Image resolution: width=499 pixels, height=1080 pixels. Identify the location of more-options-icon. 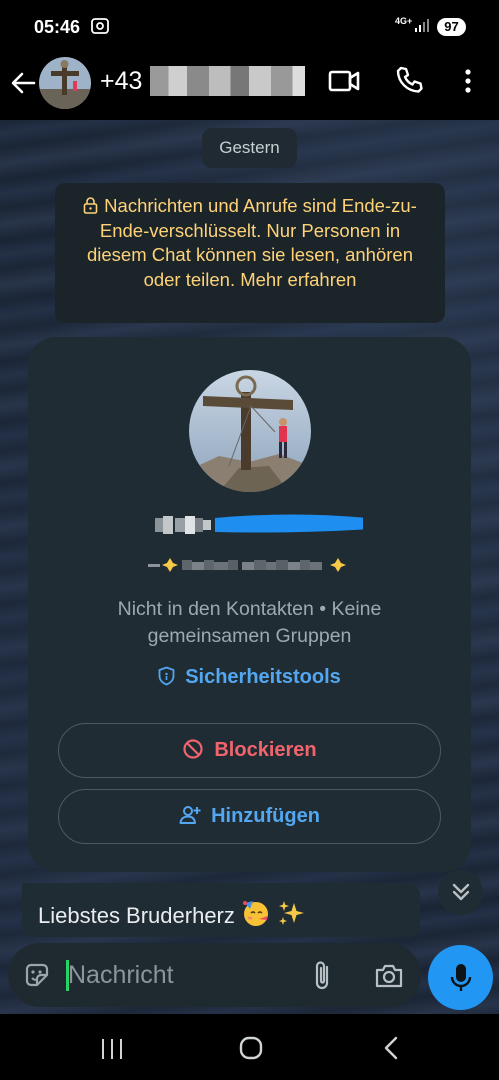
(468, 81).